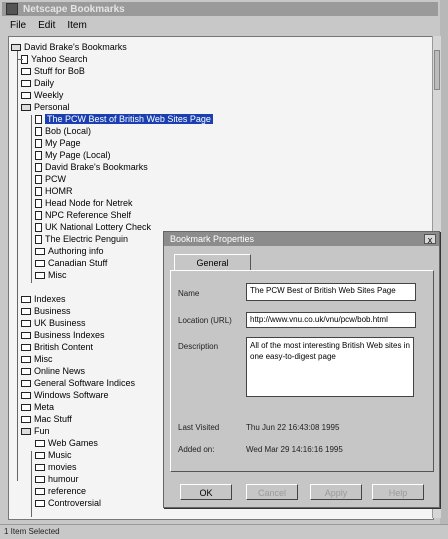 The height and width of the screenshot is (539, 448). I want to click on tree-item: PCW, so click(50, 179).